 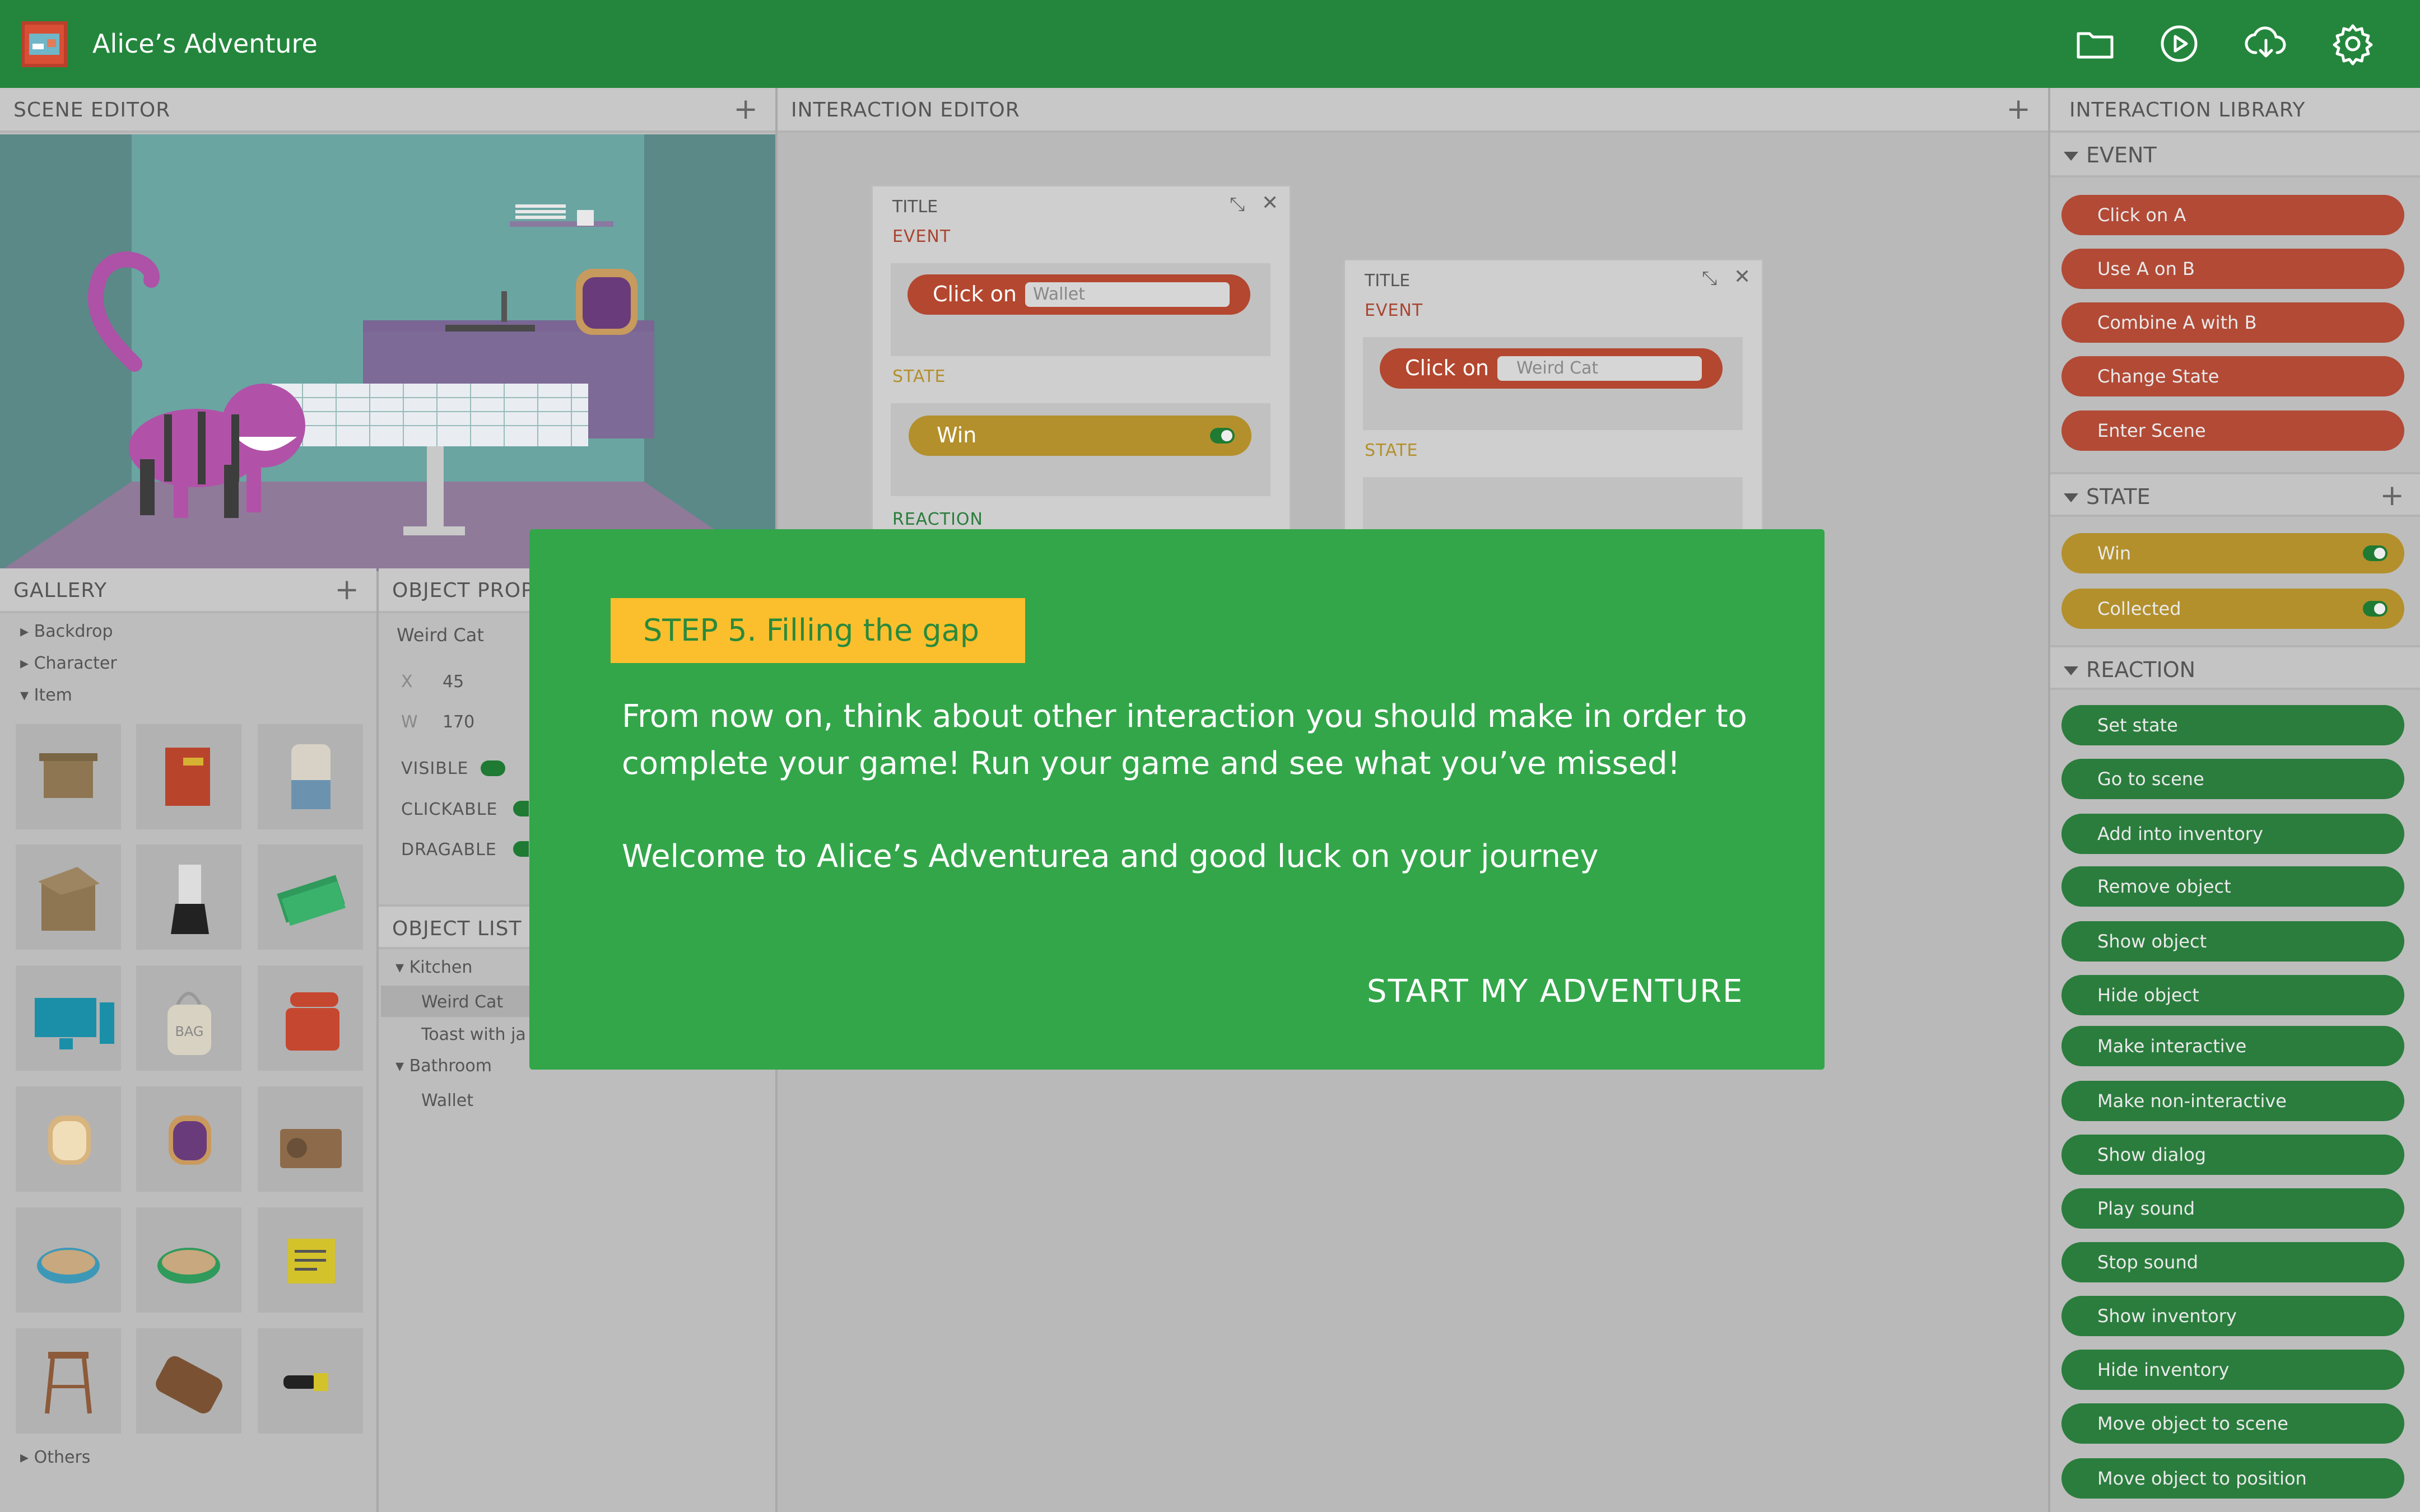 What do you see at coordinates (2180, 44) in the screenshot?
I see `play-icon` at bounding box center [2180, 44].